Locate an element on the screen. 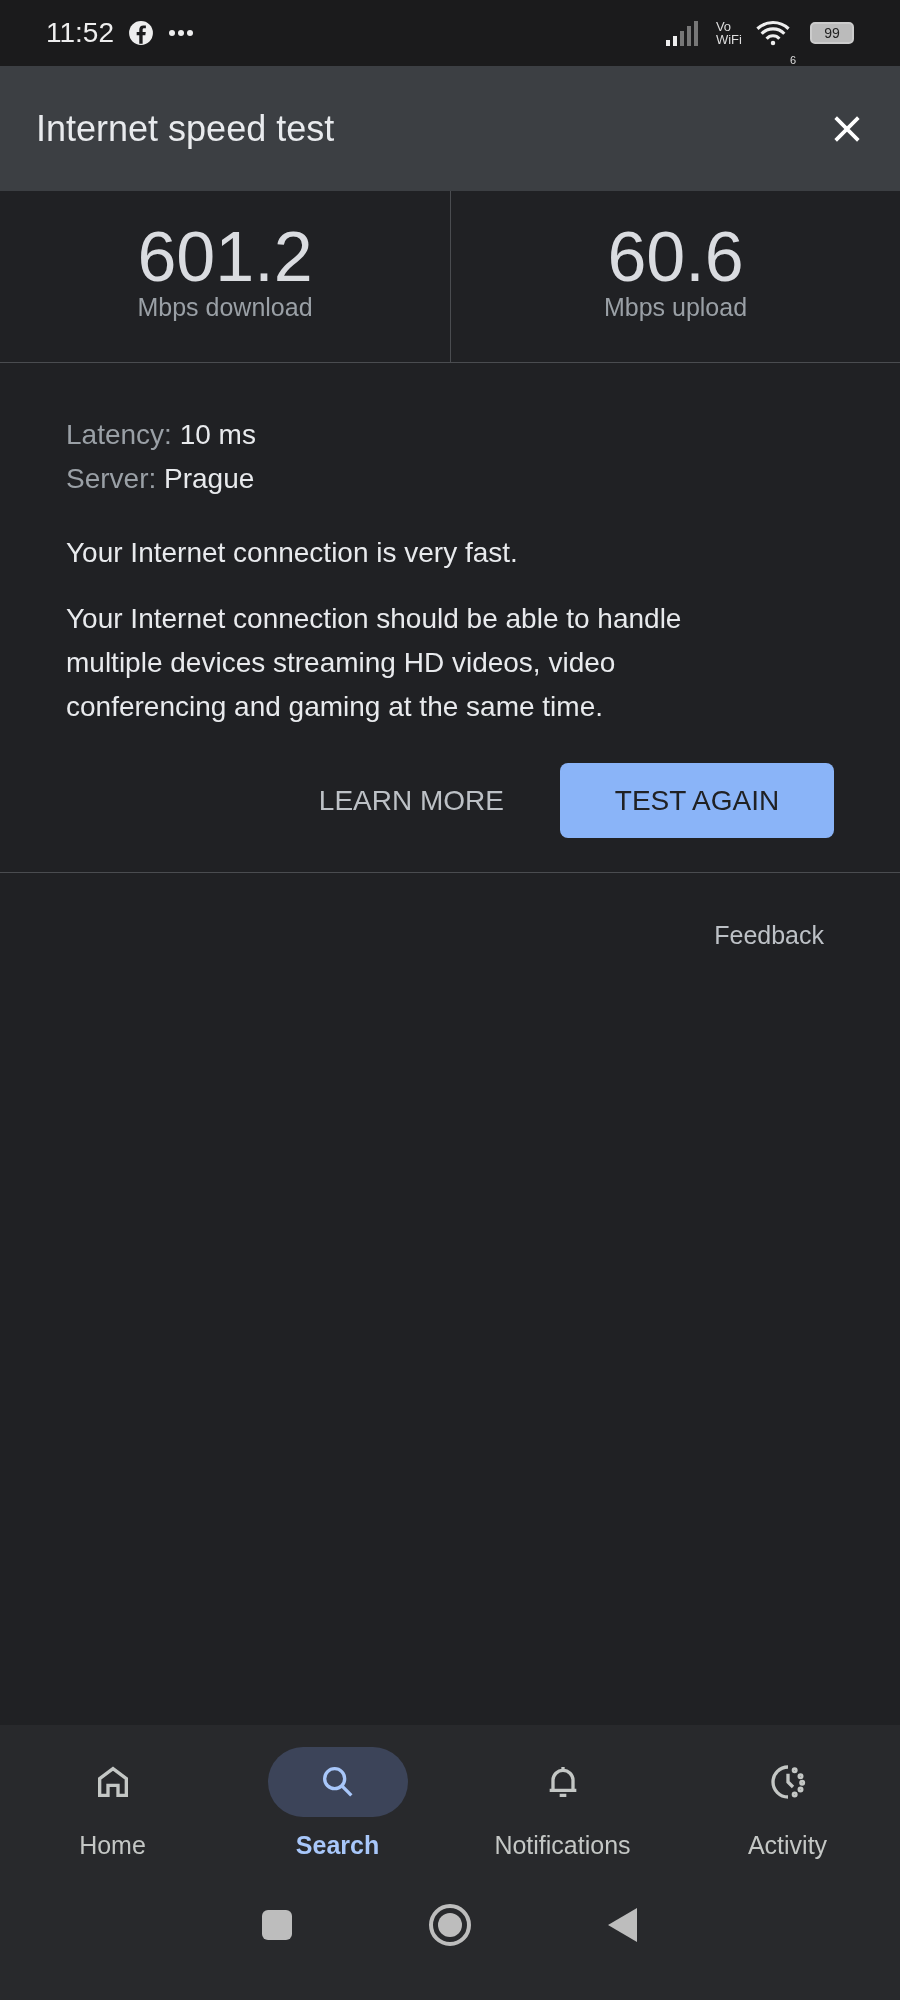  back-icon is located at coordinates (623, 1925).